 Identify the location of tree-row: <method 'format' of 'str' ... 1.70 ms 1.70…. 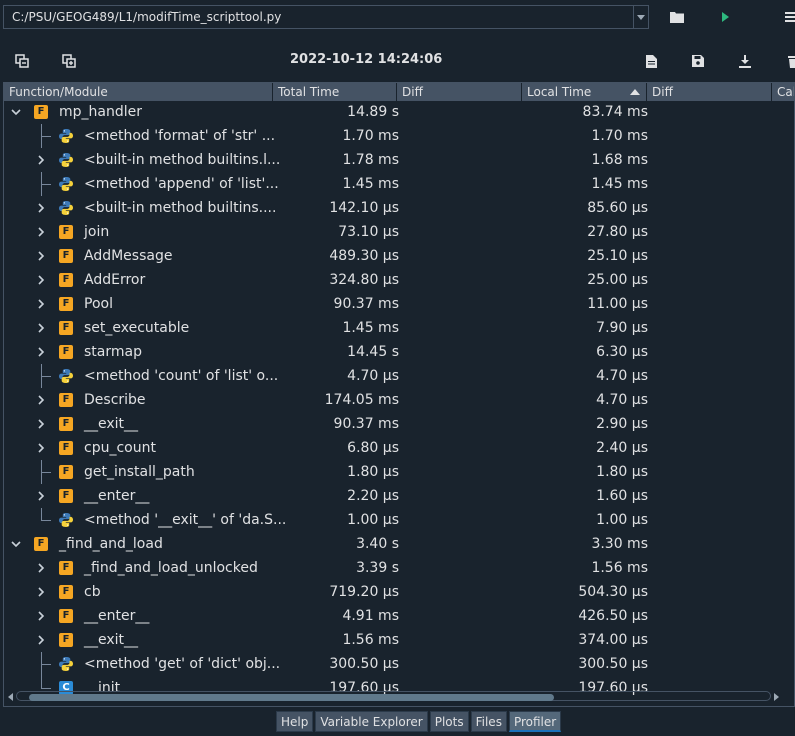
(399, 136).